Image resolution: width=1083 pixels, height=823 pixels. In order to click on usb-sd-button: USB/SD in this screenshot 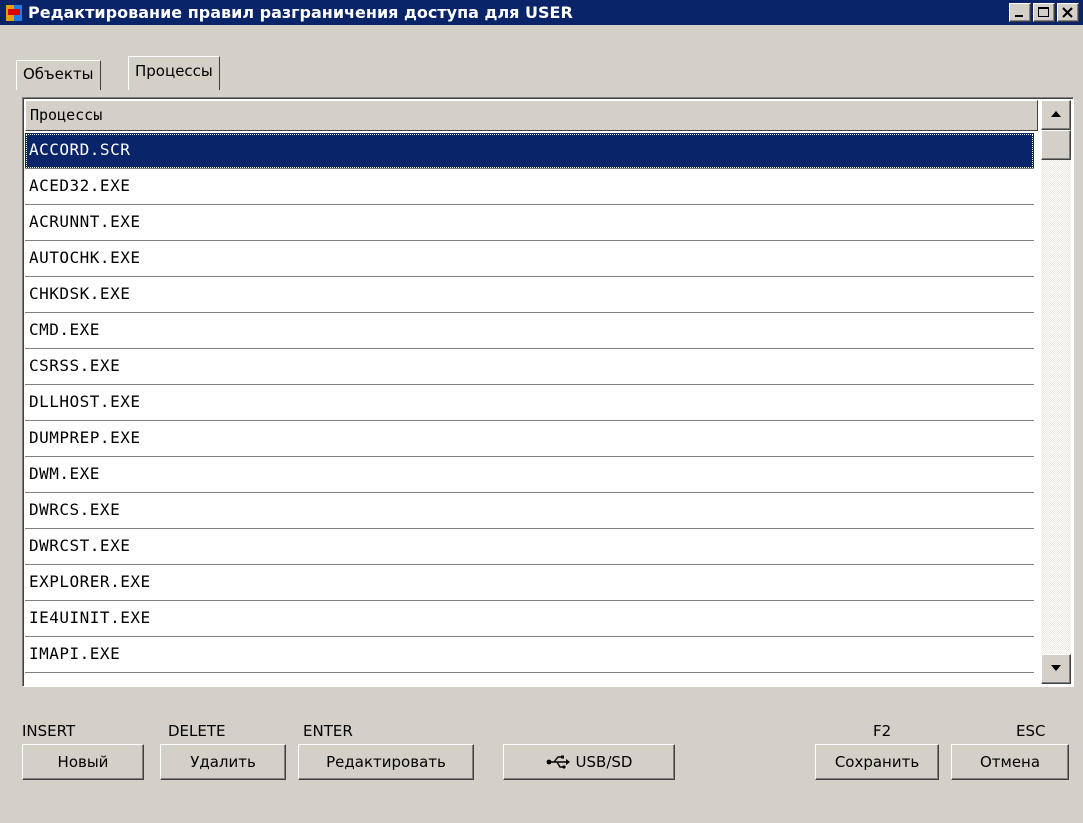, I will do `click(589, 762)`.